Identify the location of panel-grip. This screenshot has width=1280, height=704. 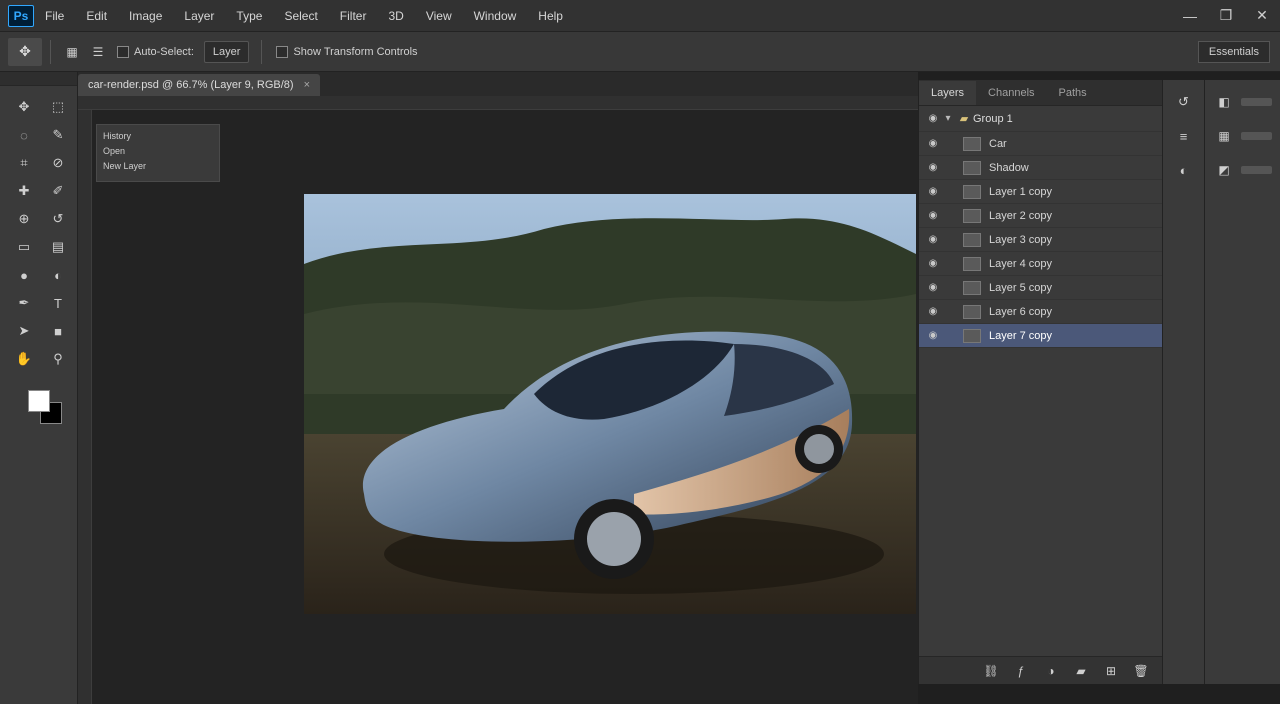
(38, 79).